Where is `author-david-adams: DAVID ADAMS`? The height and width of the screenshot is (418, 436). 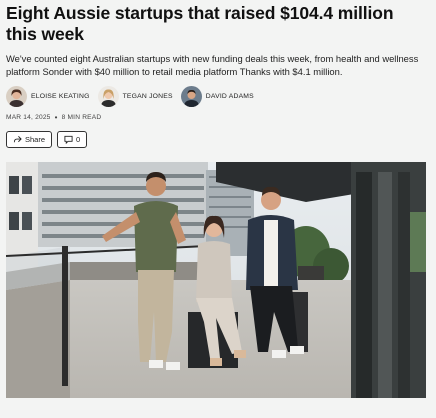
author-david-adams: DAVID ADAMS is located at coordinates (217, 96).